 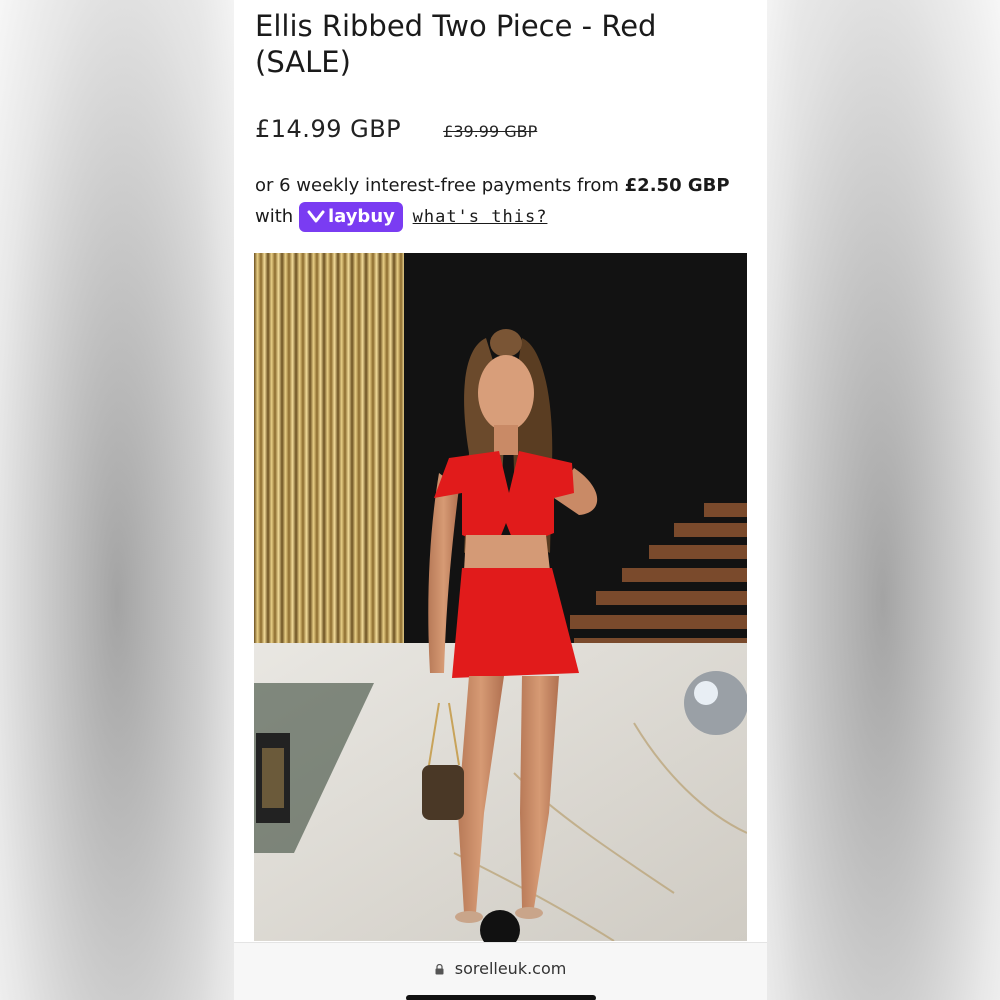 I want to click on installments-prefix: or 6 weekly interest-free payments from, so click(x=437, y=185).